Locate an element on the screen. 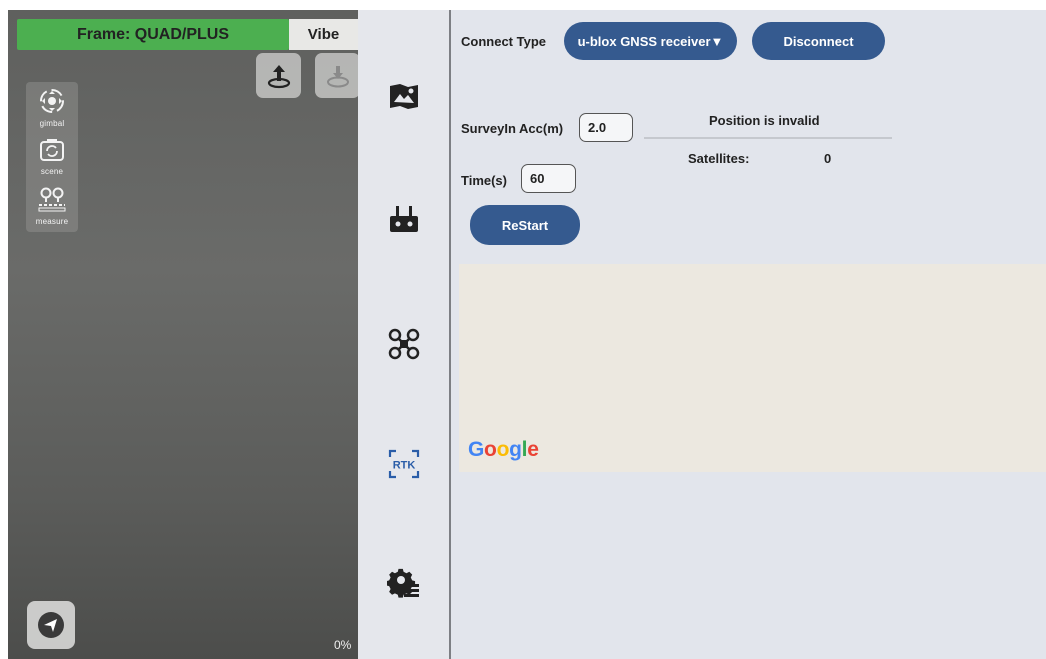 This screenshot has width=1046, height=659. google-logo-letter: g is located at coordinates (515, 449).